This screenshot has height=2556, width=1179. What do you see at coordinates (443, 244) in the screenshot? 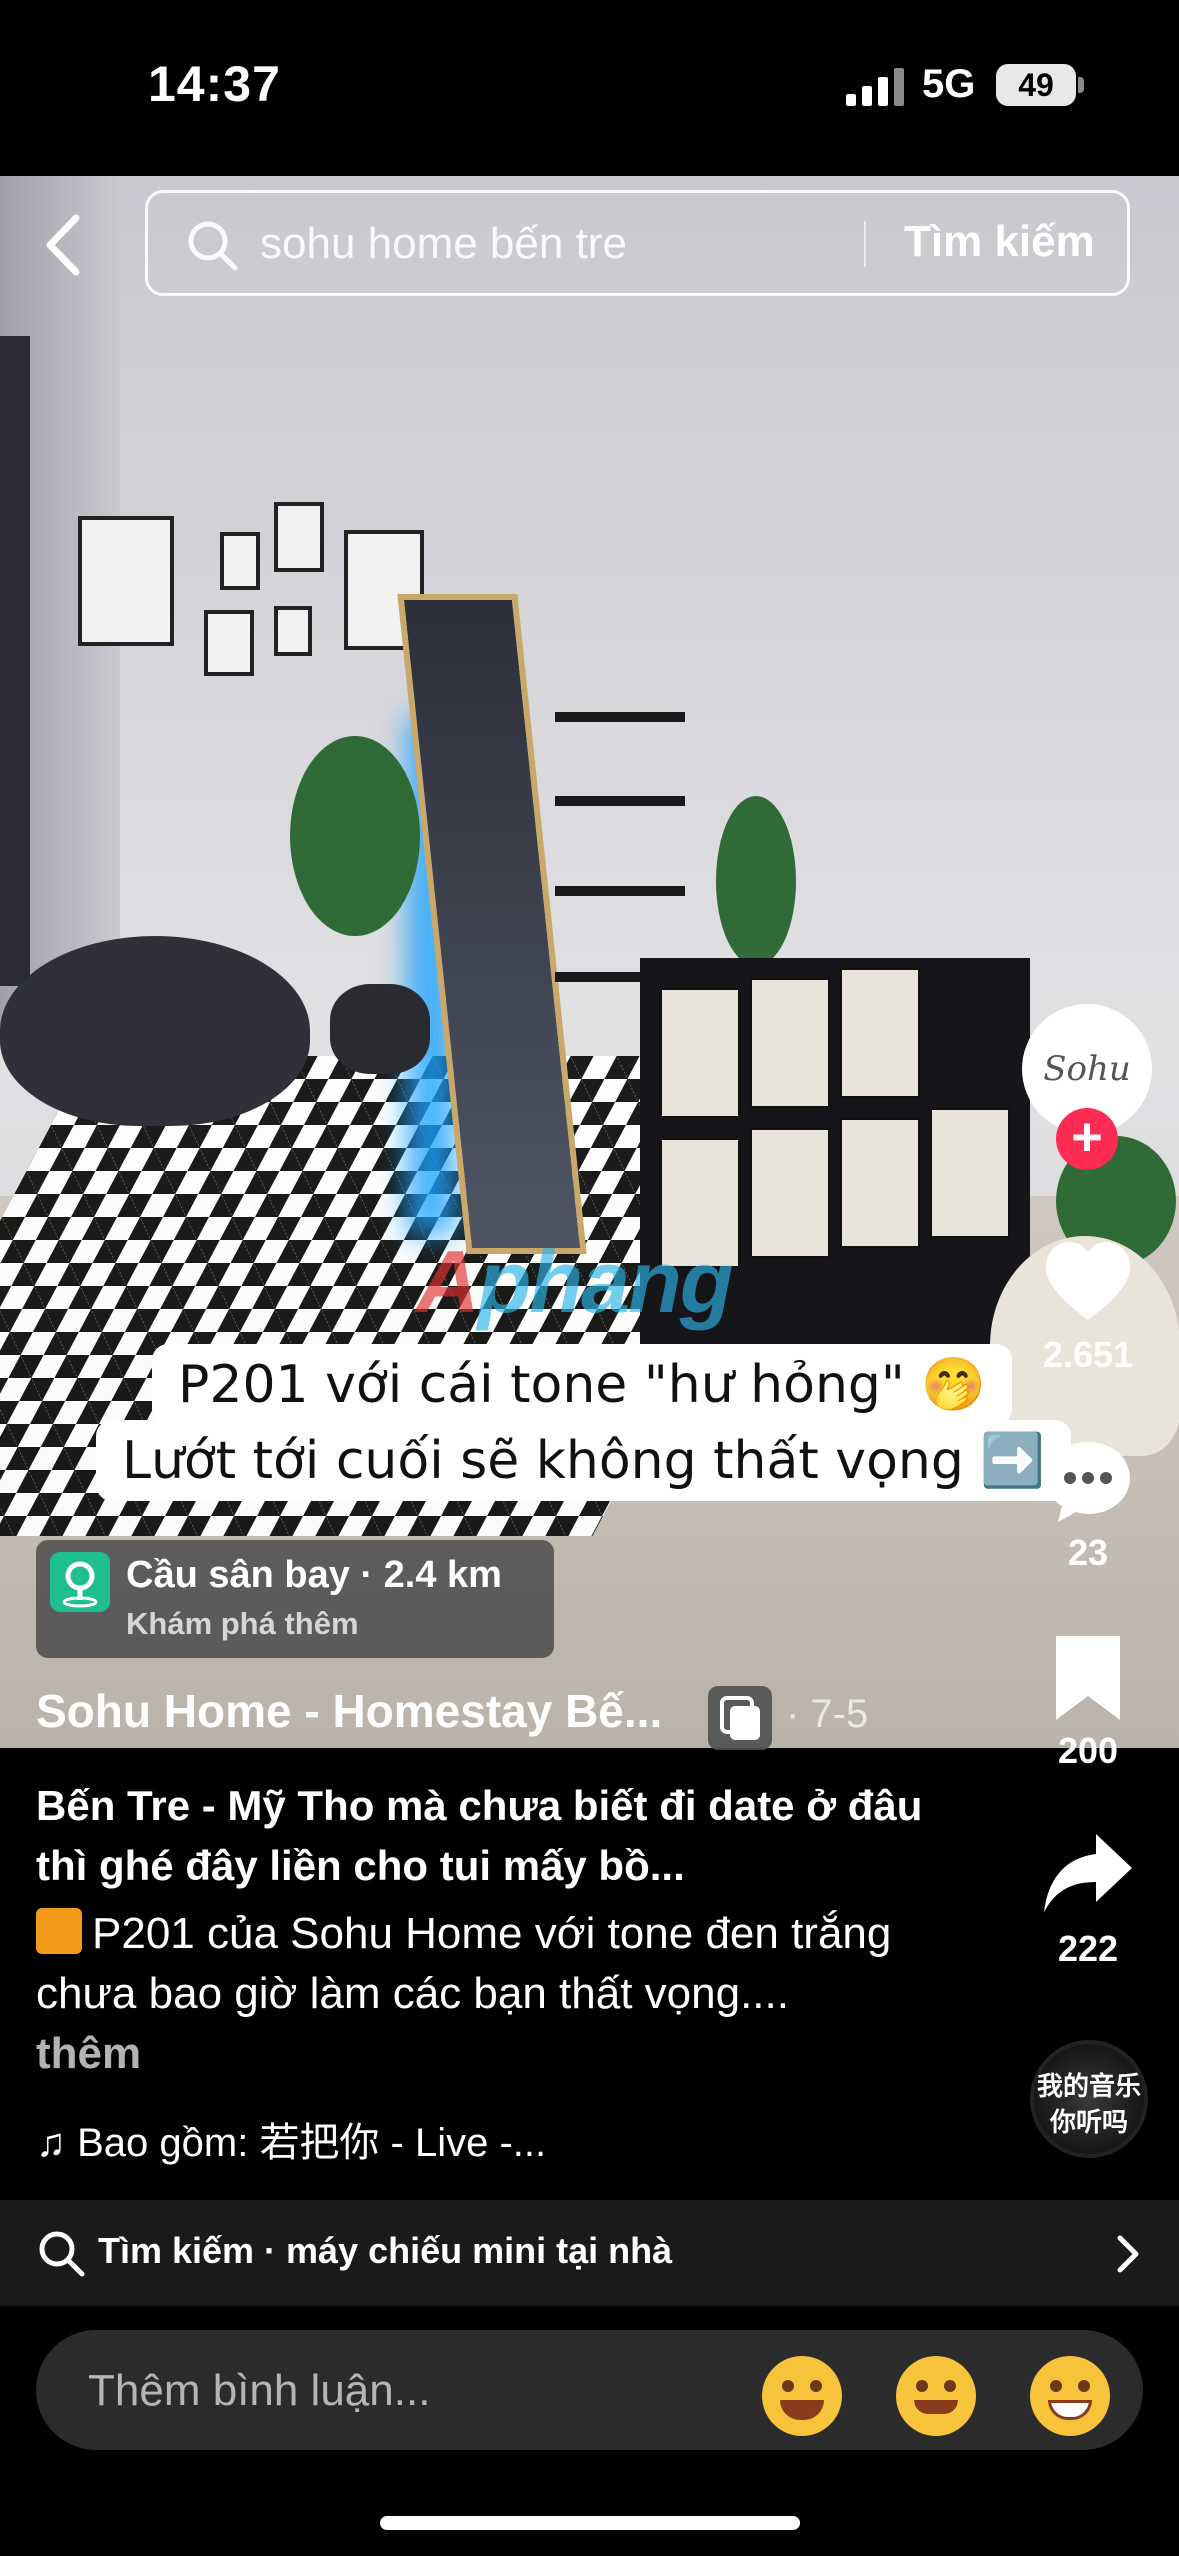
I see `search-input: sohu home bến tre` at bounding box center [443, 244].